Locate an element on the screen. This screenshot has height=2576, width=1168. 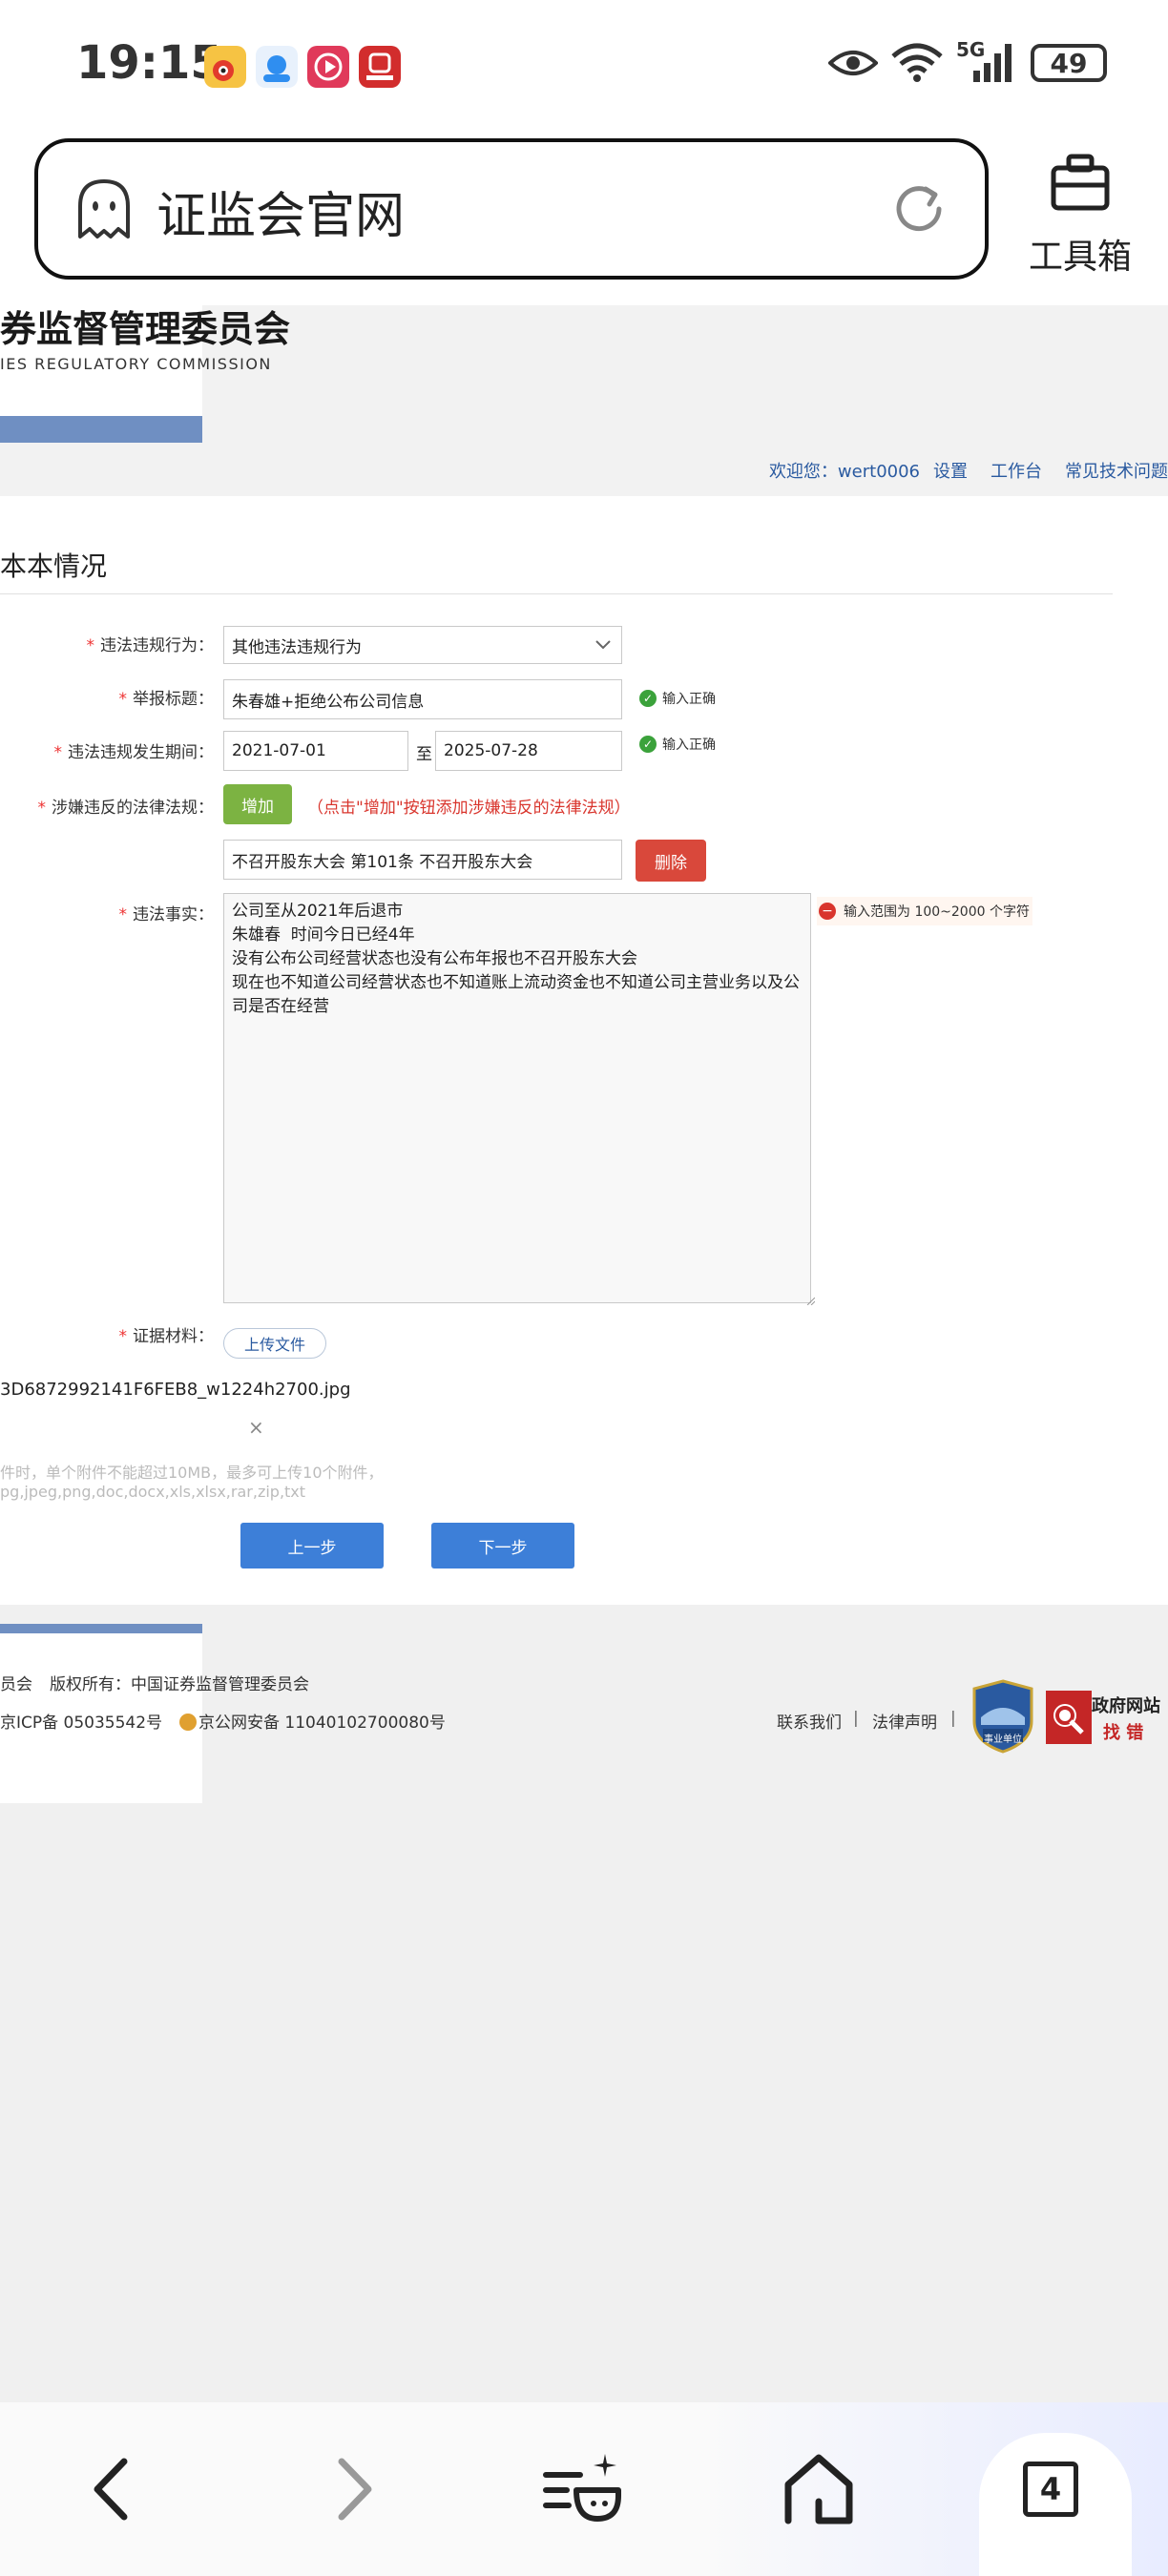
period-end-input: 2025-07-28 is located at coordinates (528, 751).